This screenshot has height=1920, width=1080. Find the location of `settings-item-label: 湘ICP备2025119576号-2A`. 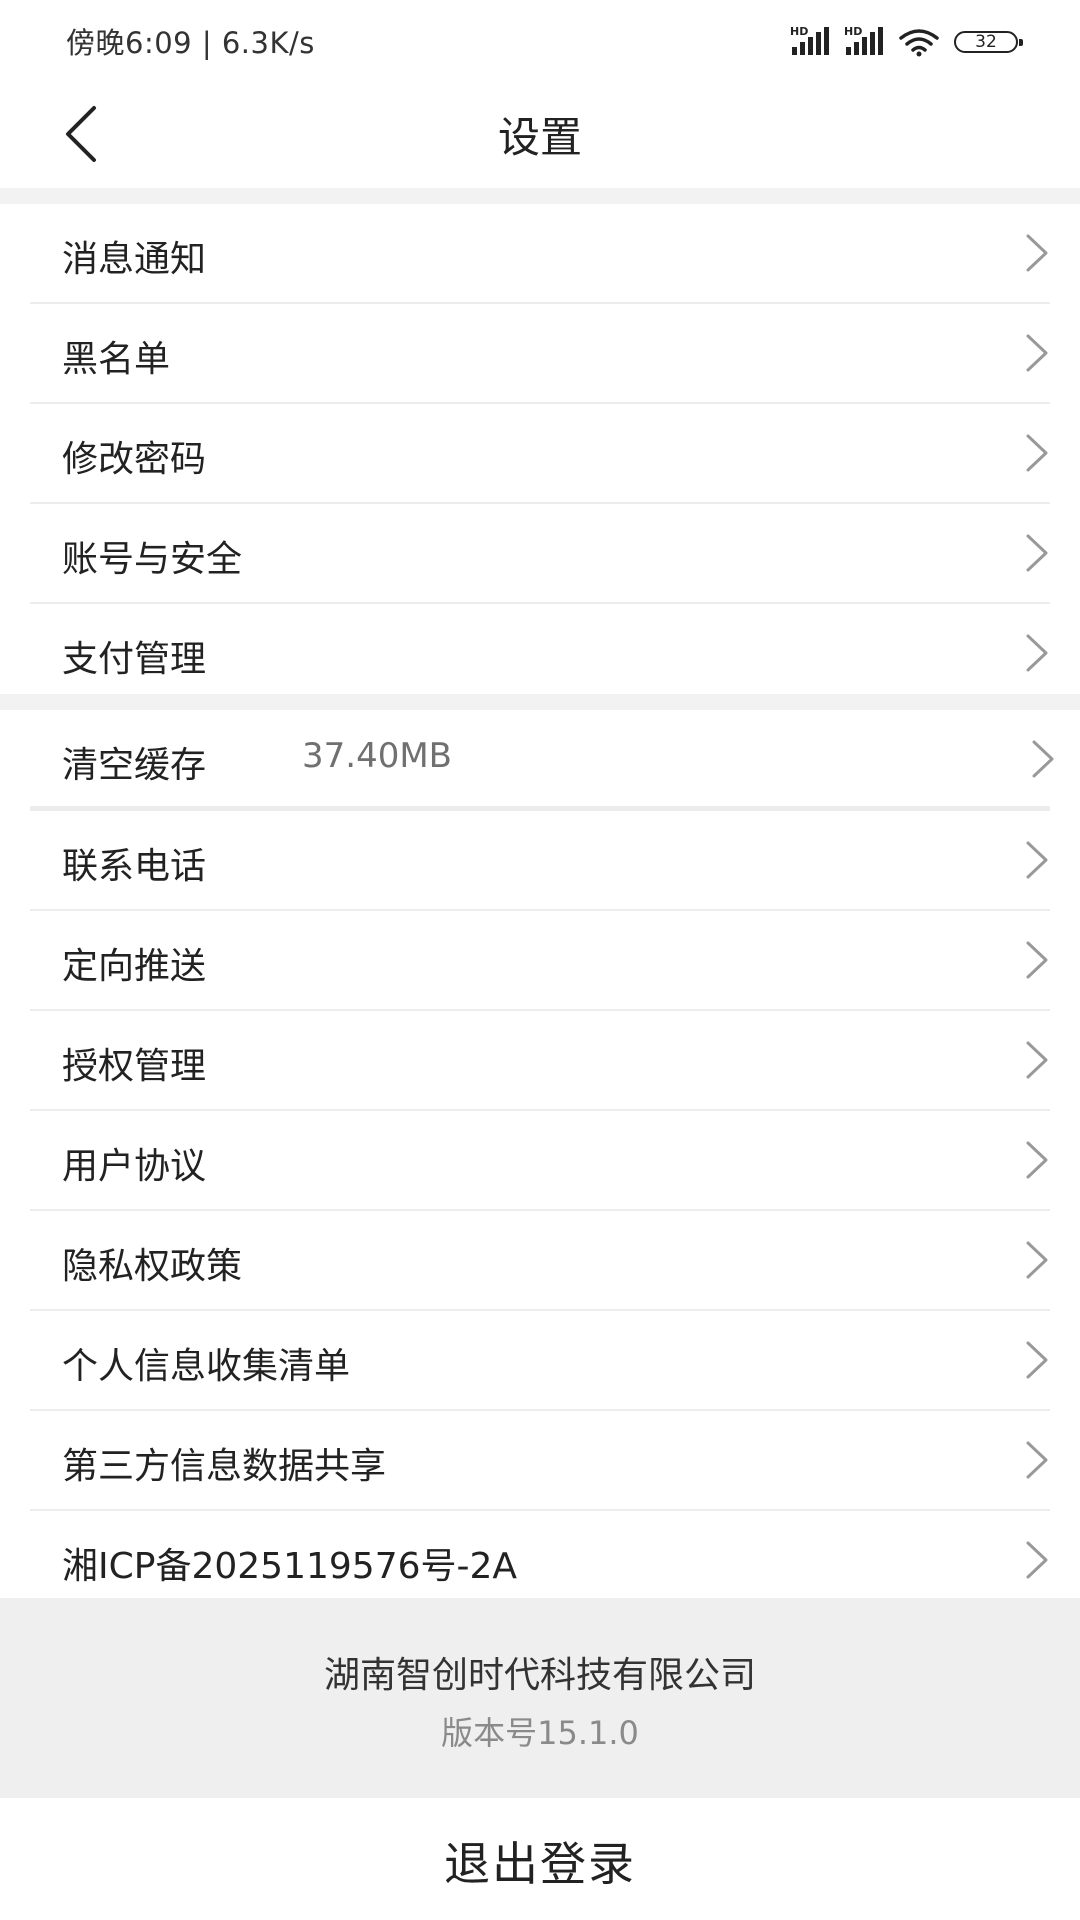

settings-item-label: 湘ICP备2025119576号-2A is located at coordinates (290, 1566).